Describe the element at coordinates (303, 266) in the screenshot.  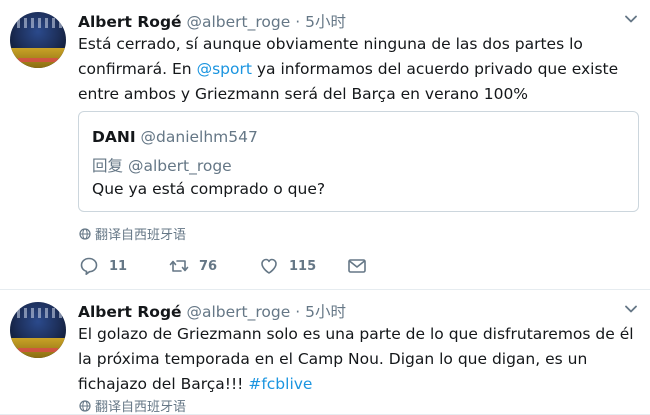
I see `like-count: 115` at that location.